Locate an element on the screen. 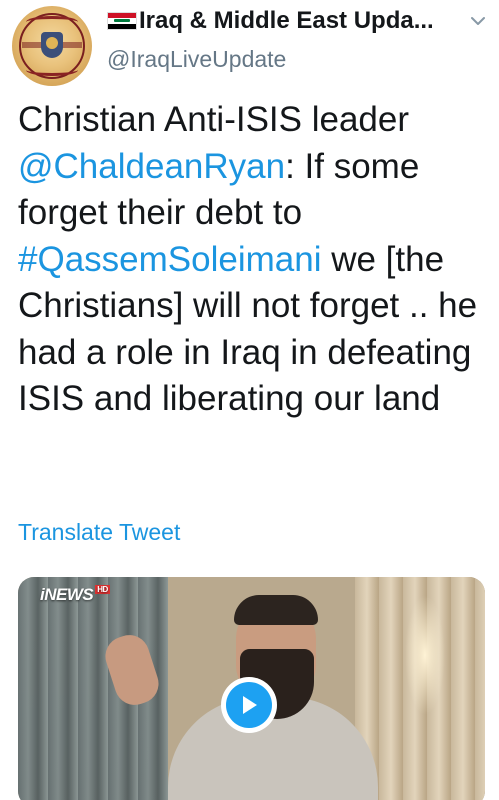  channel-logo-badge: HD is located at coordinates (102, 589).